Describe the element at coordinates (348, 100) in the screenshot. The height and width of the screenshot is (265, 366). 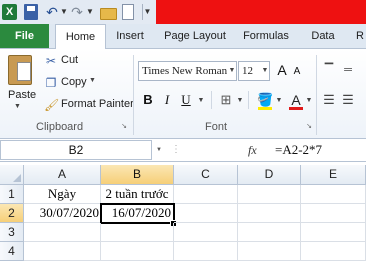
I see `align-center-icon: ☰` at that location.